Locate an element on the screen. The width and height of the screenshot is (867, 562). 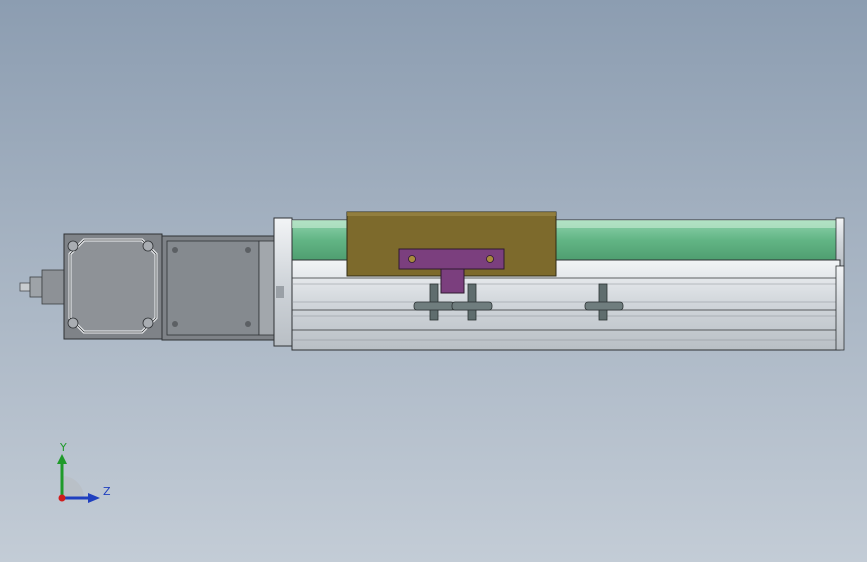
coordinate-triad: Y Z is located at coordinates (85, 476).